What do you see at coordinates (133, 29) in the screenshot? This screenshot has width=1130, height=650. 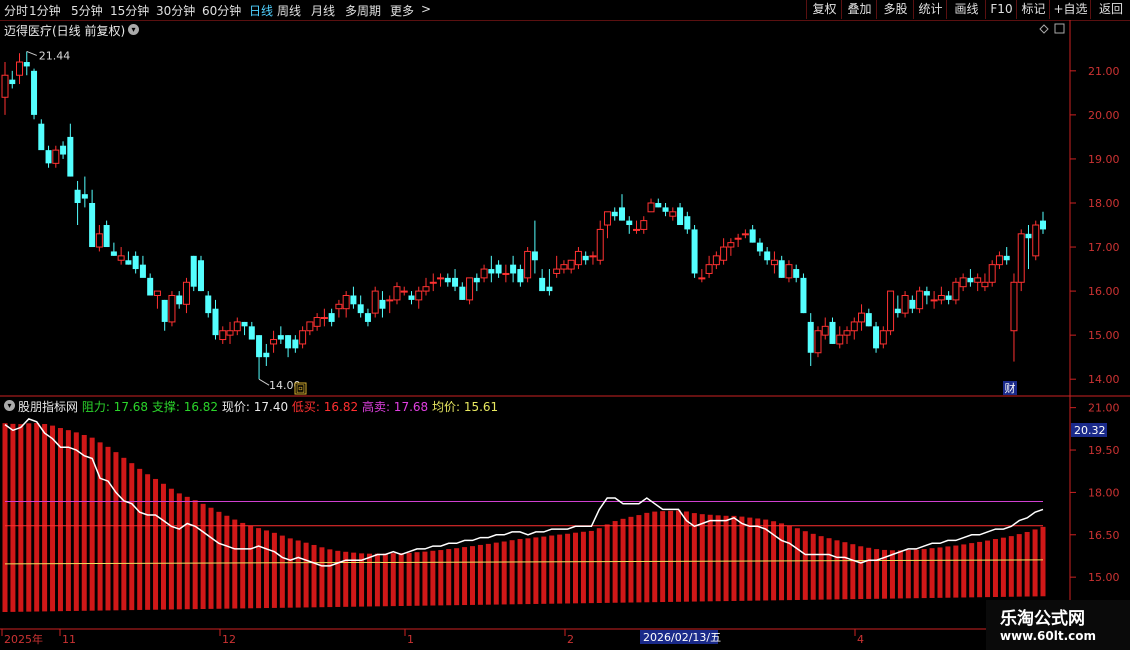 I see `chart-settings-icon: ▾` at bounding box center [133, 29].